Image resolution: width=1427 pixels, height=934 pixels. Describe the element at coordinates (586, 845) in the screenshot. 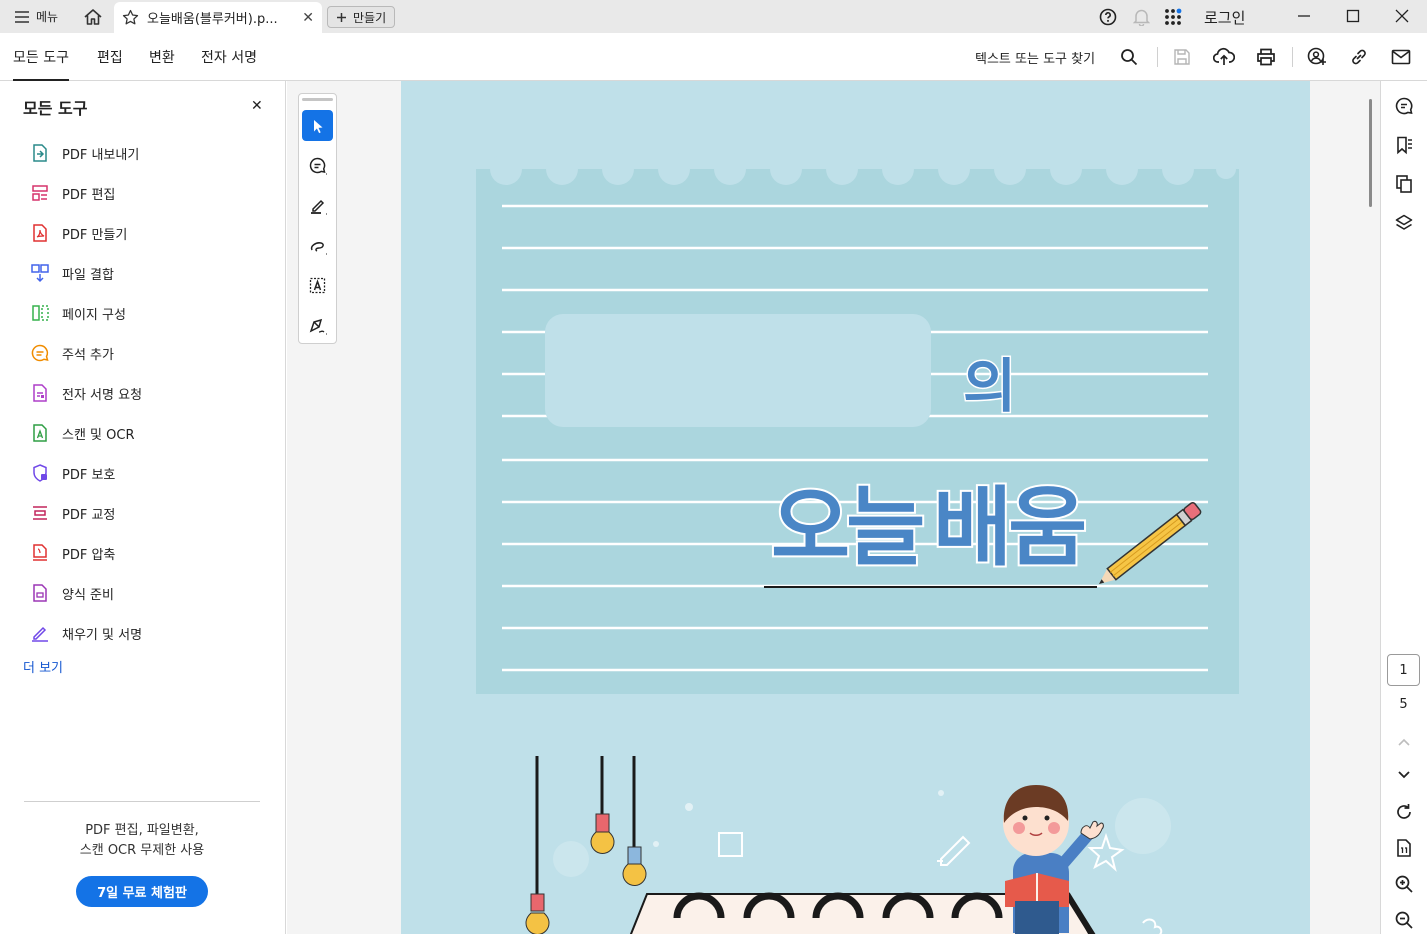

I see `hanging-bulbs` at that location.